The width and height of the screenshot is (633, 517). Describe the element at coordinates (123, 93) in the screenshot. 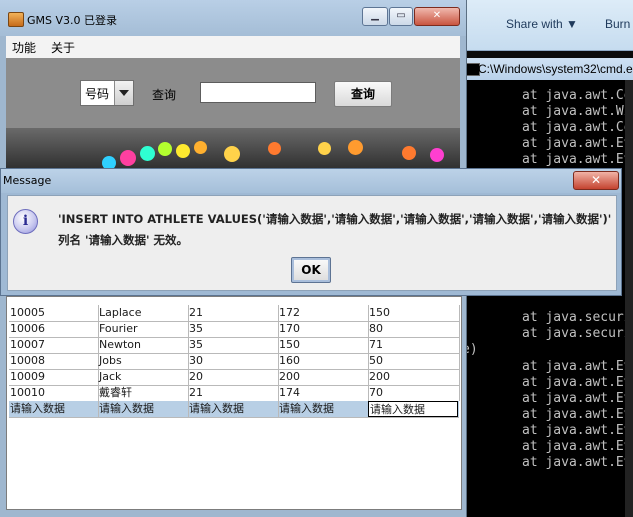

I see `chevron-down-icon` at that location.